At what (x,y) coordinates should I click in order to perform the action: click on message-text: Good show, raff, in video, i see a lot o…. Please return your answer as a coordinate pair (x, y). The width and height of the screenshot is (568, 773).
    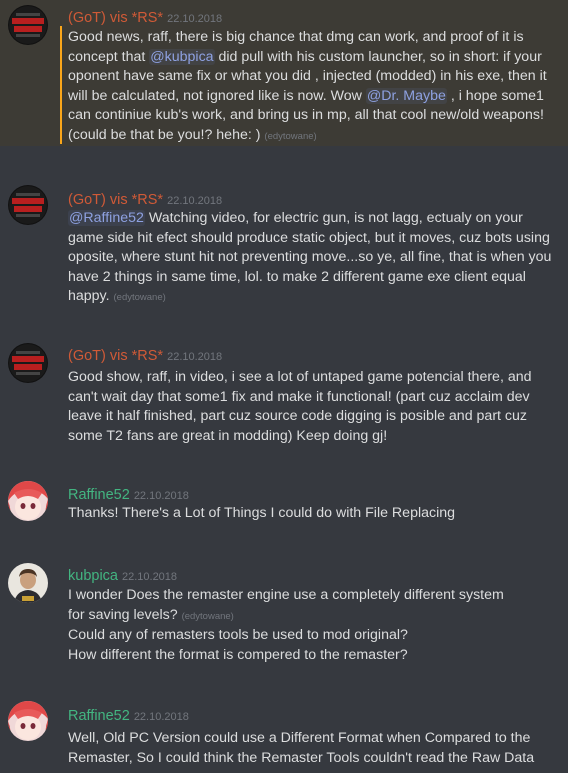
    Looking at the image, I should click on (300, 406).